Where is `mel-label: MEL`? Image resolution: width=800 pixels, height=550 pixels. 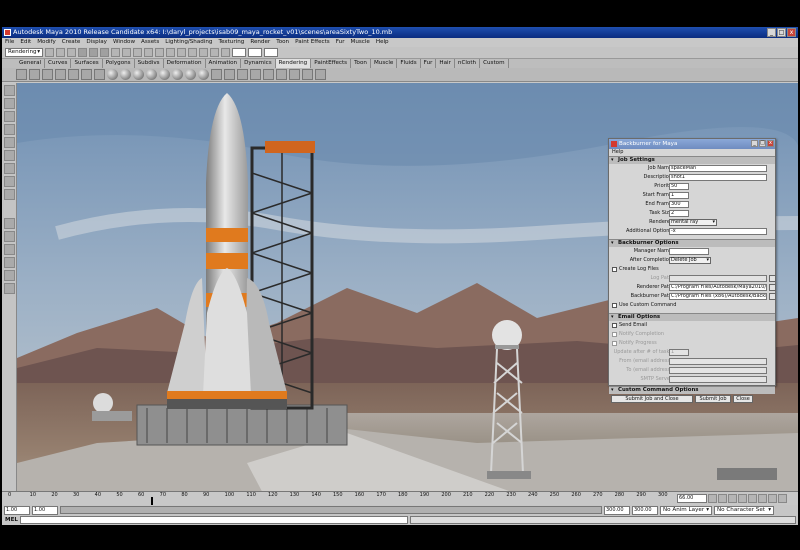 mel-label: MEL is located at coordinates (11, 520).